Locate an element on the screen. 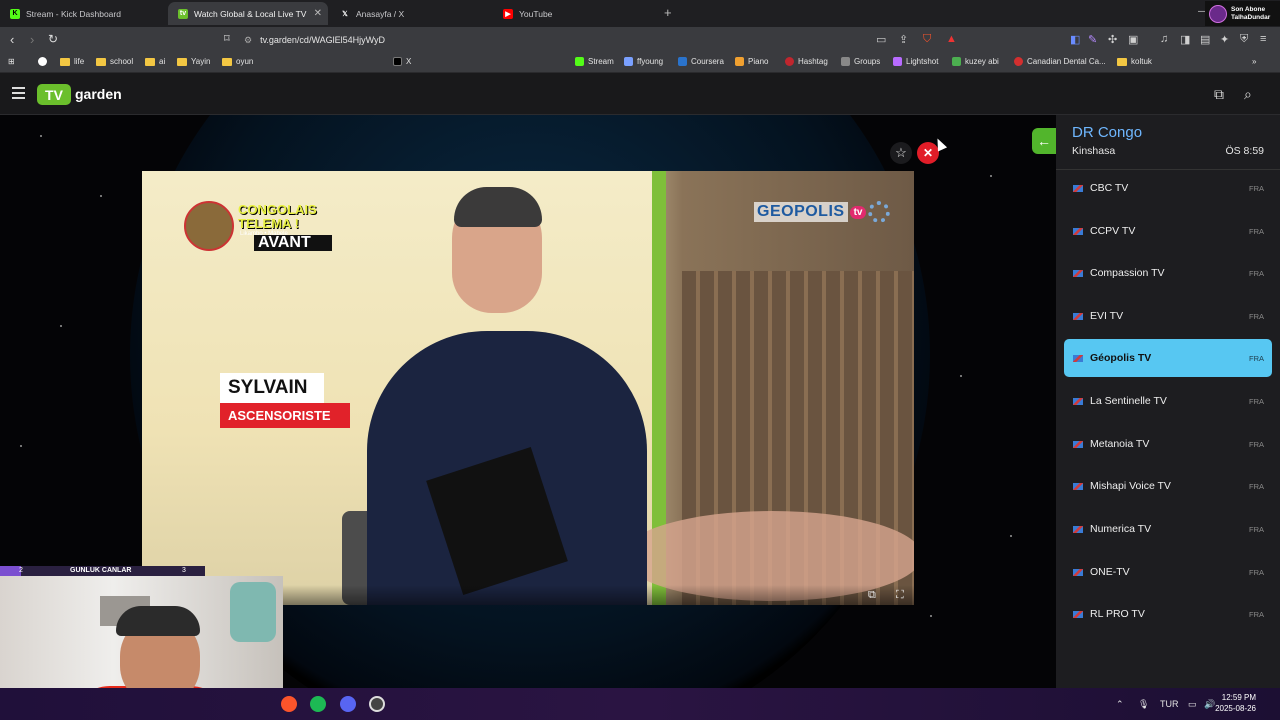 The width and height of the screenshot is (1280, 720). tab-youtube: ▶ YouTube is located at coordinates (573, 13).